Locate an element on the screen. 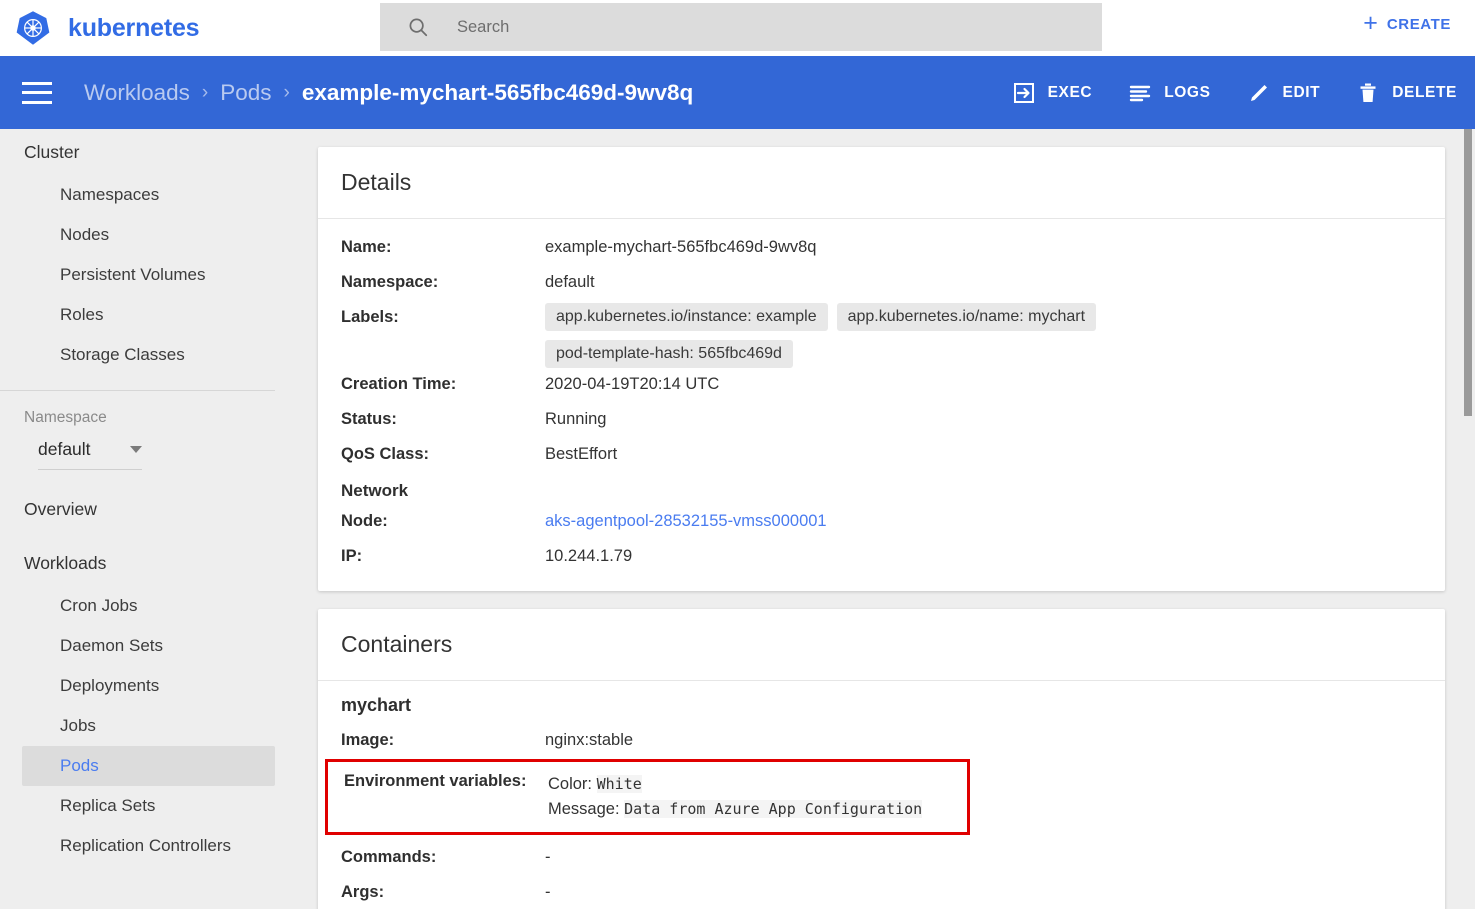 Image resolution: width=1475 pixels, height=909 pixels. edit-pencil-icon is located at coordinates (1258, 92).